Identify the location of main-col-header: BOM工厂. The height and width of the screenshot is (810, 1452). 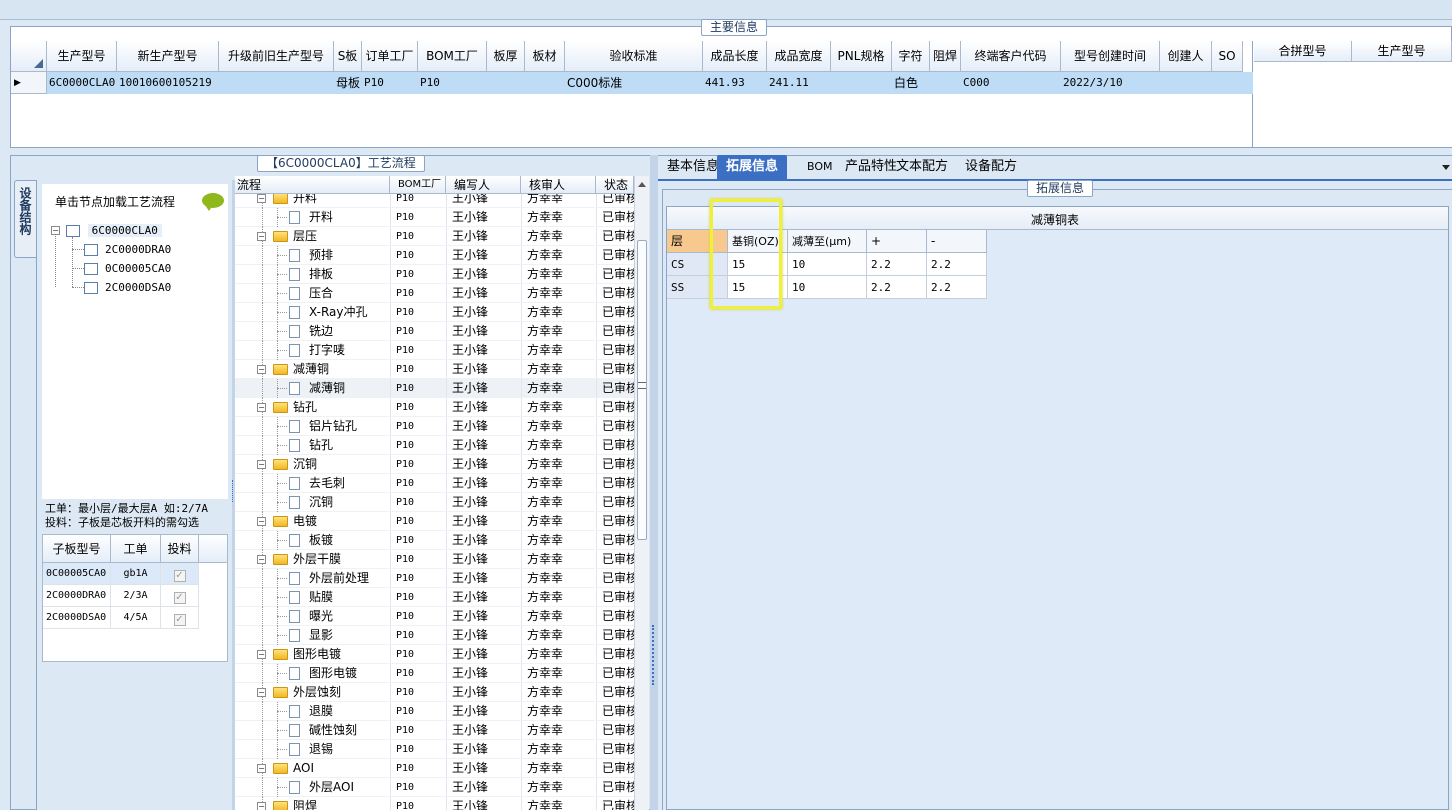
(452, 56).